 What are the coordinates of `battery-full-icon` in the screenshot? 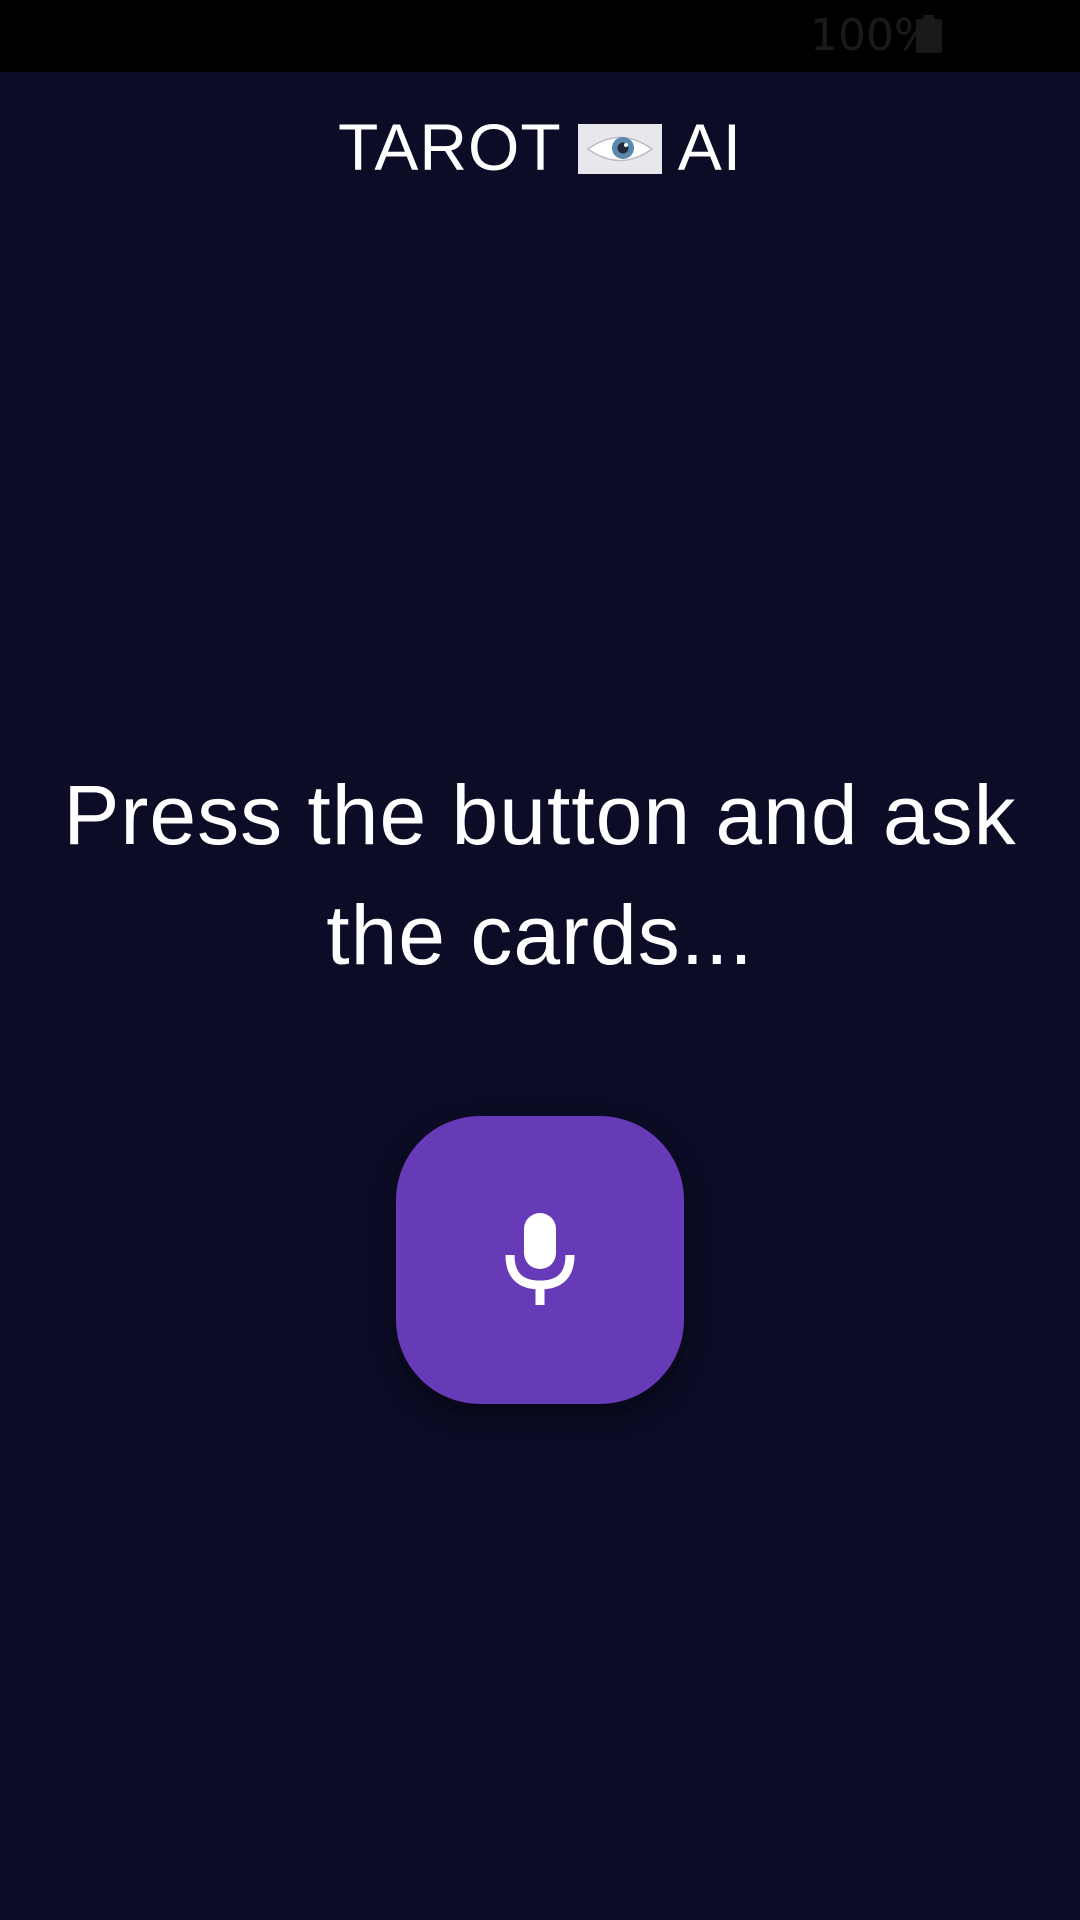 It's located at (929, 34).